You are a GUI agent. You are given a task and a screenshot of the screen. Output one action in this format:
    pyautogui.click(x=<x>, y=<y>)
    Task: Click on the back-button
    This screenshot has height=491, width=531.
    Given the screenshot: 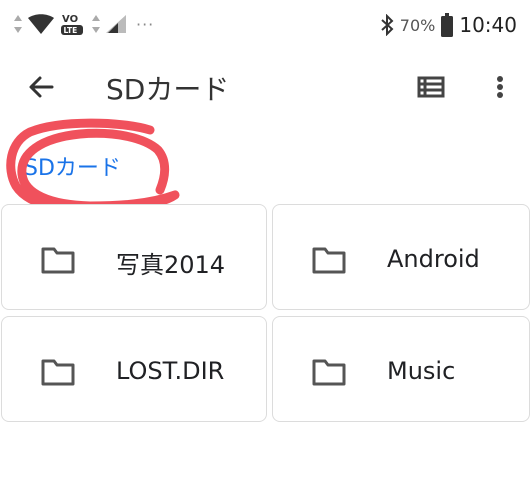 What is the action you would take?
    pyautogui.click(x=41, y=87)
    